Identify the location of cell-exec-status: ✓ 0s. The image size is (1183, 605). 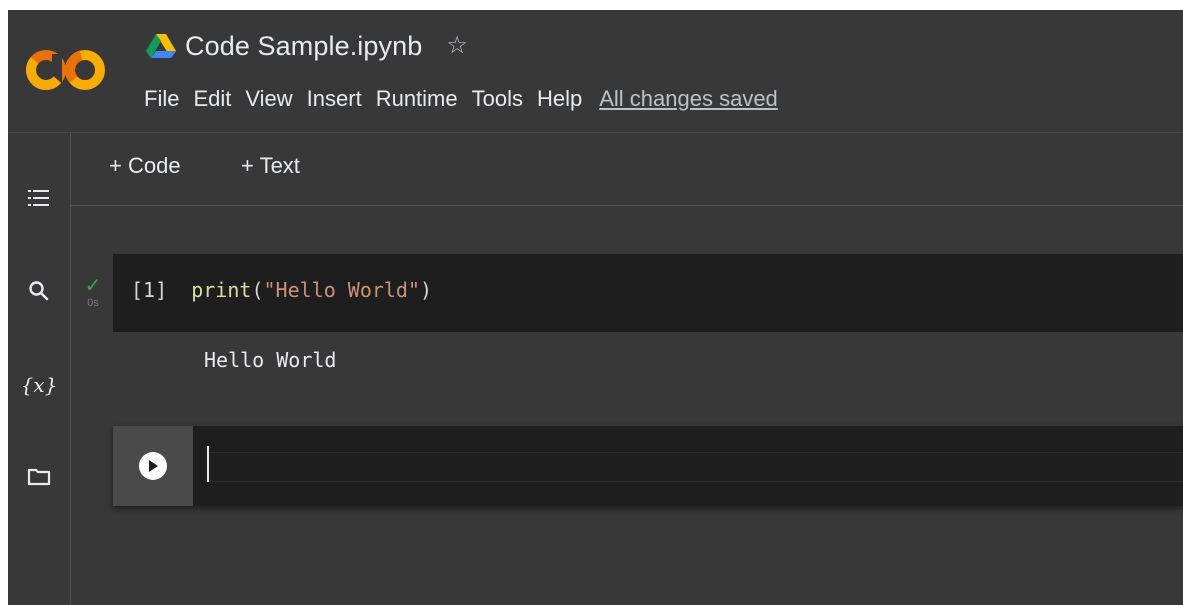
(93, 292).